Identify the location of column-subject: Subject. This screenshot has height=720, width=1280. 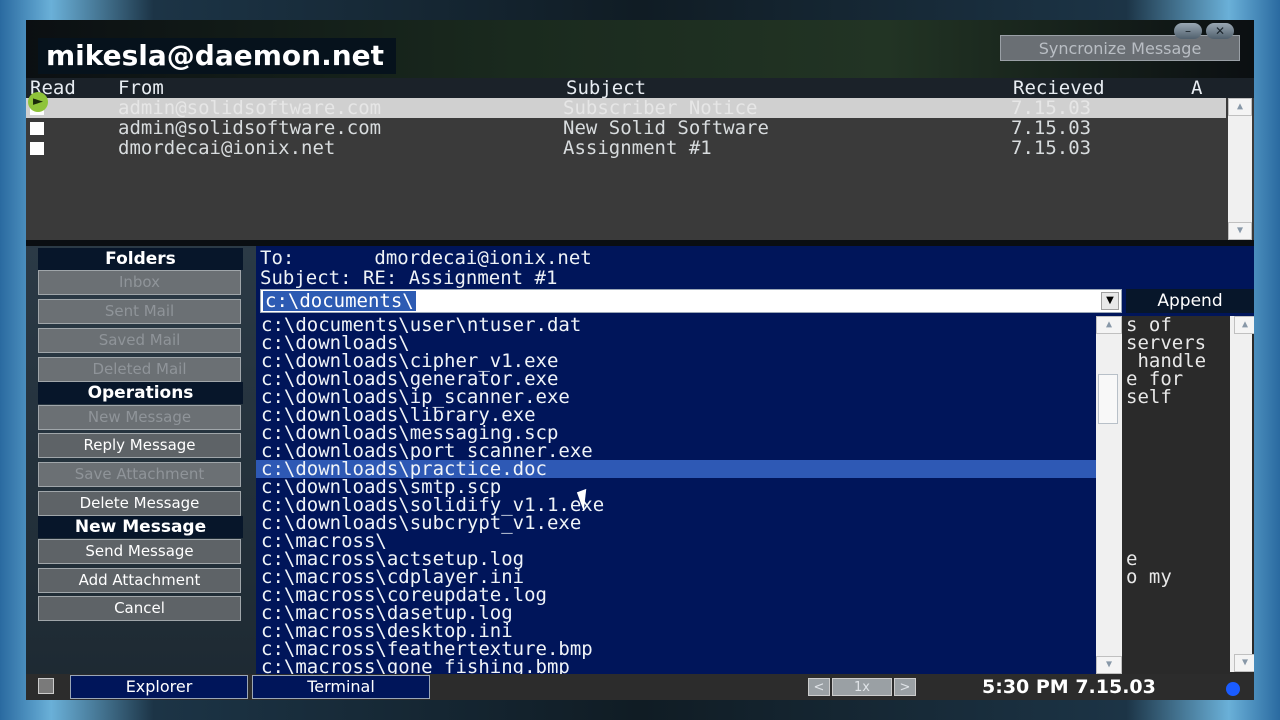
(606, 88).